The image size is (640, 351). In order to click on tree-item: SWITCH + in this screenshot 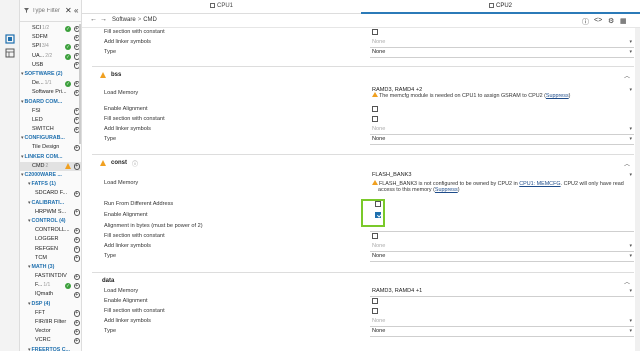, I will do `click(50, 129)`.